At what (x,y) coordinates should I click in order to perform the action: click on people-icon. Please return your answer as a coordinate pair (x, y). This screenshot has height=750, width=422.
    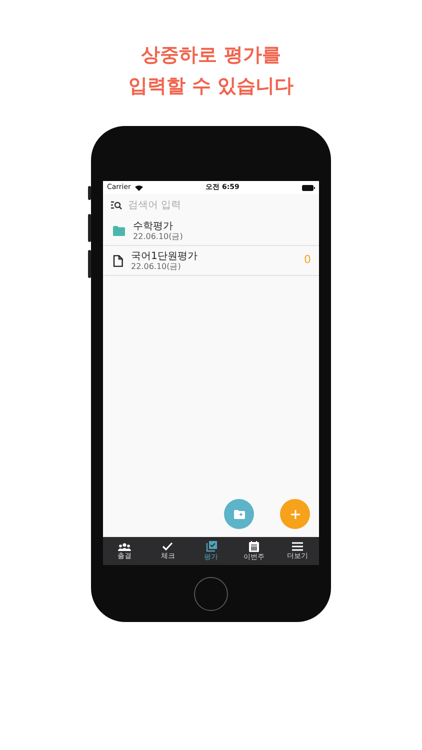
    Looking at the image, I should click on (125, 546).